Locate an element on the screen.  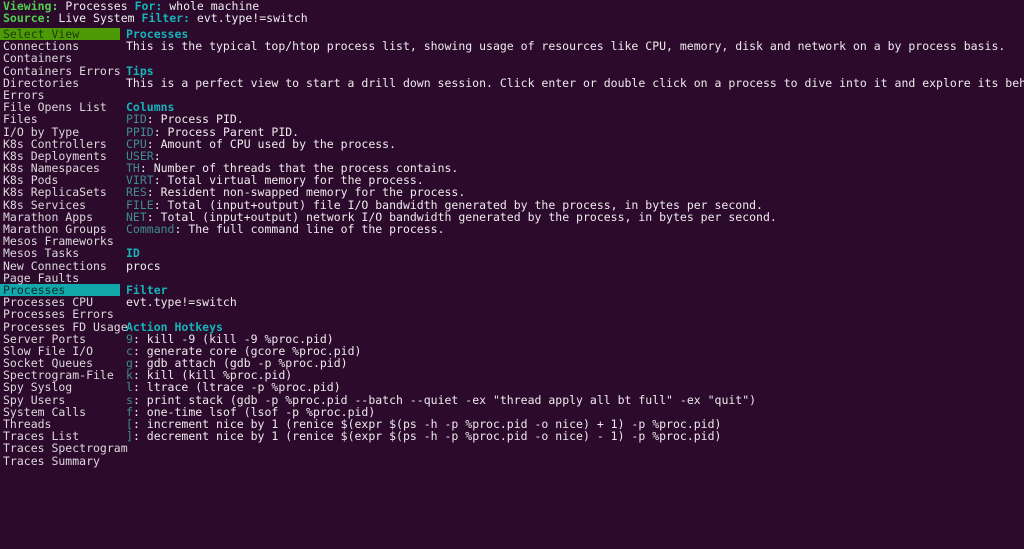
filter-value: evt.type!=switch is located at coordinates (252, 18).